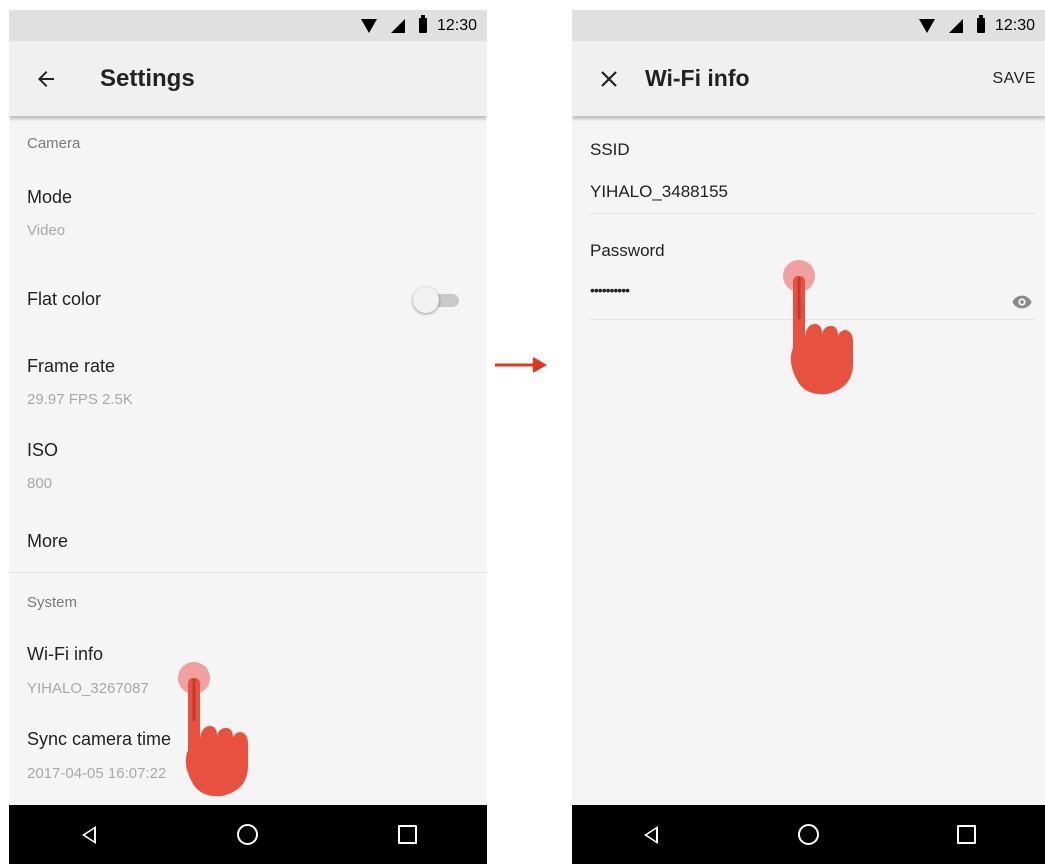 The width and height of the screenshot is (1045, 864). I want to click on save-button: SAVE, so click(1015, 79).